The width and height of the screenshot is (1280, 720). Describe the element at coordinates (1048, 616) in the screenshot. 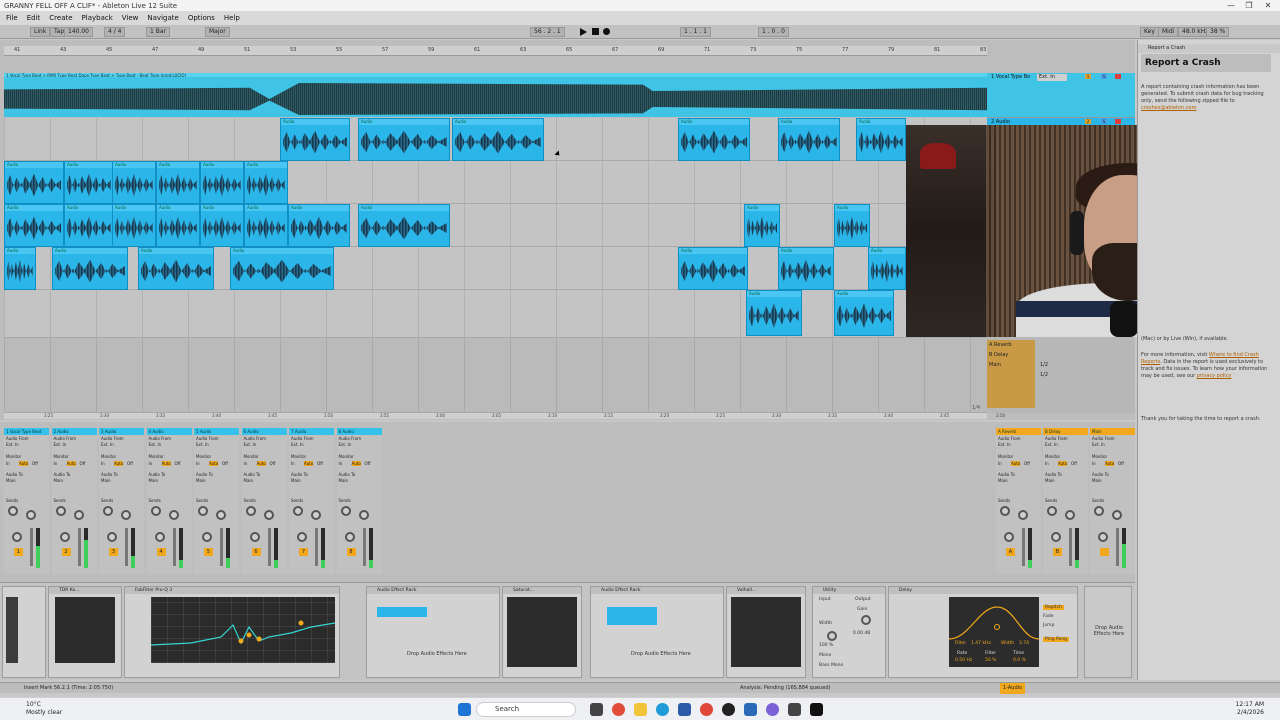

I see `delay-mode-fade: Fade` at that location.